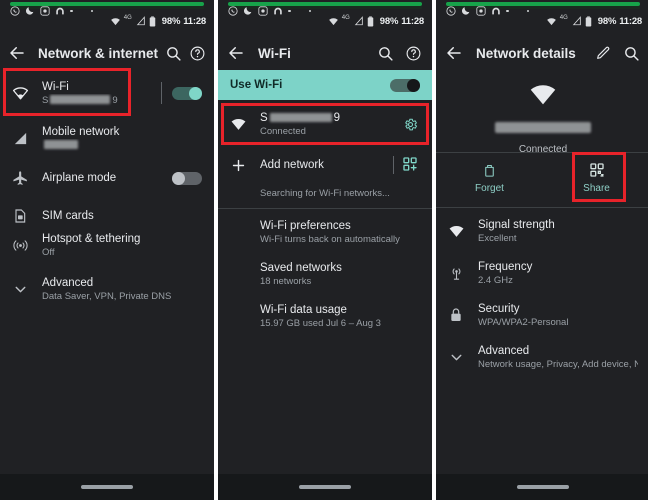 This screenshot has height=500, width=648. What do you see at coordinates (27, 245) in the screenshot?
I see `hotspot-icon` at bounding box center [27, 245].